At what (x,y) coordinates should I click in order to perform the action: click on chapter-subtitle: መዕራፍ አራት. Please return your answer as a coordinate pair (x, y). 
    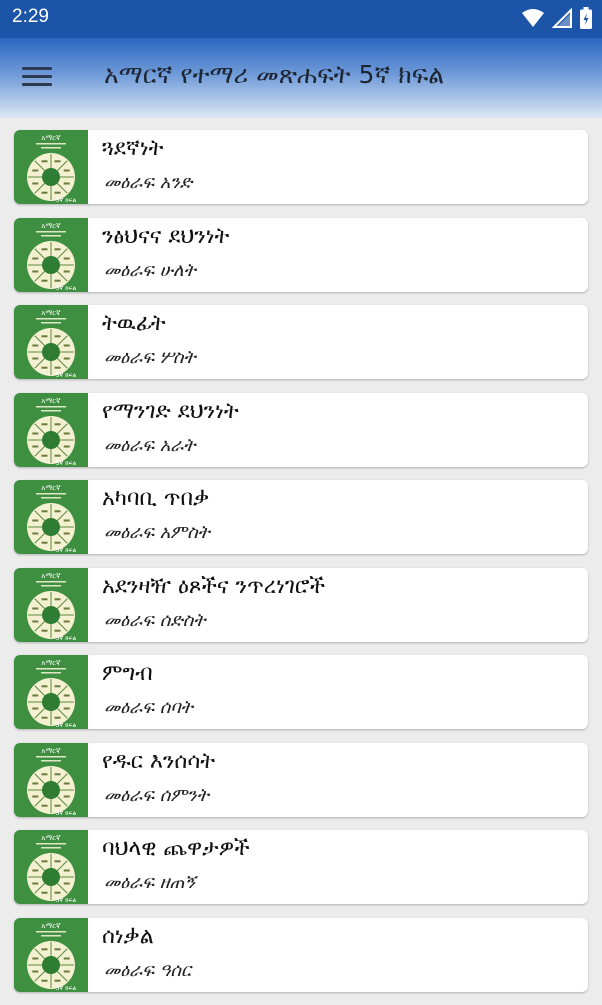
    Looking at the image, I should click on (150, 445).